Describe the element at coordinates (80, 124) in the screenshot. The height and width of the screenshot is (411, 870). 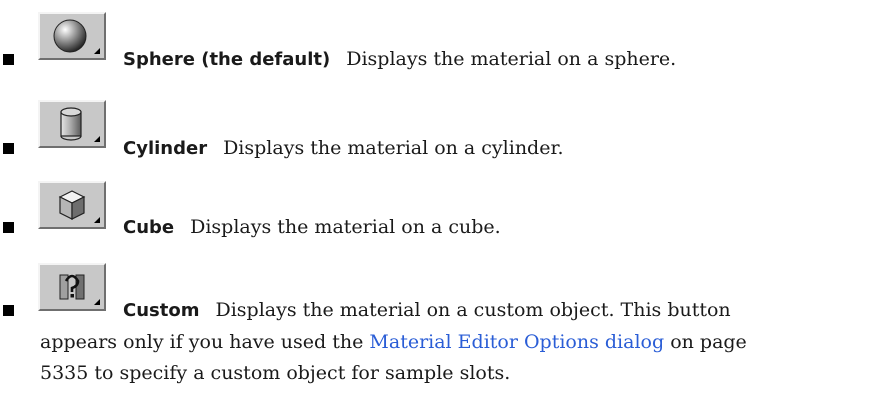
I see `cylinder-icon` at that location.